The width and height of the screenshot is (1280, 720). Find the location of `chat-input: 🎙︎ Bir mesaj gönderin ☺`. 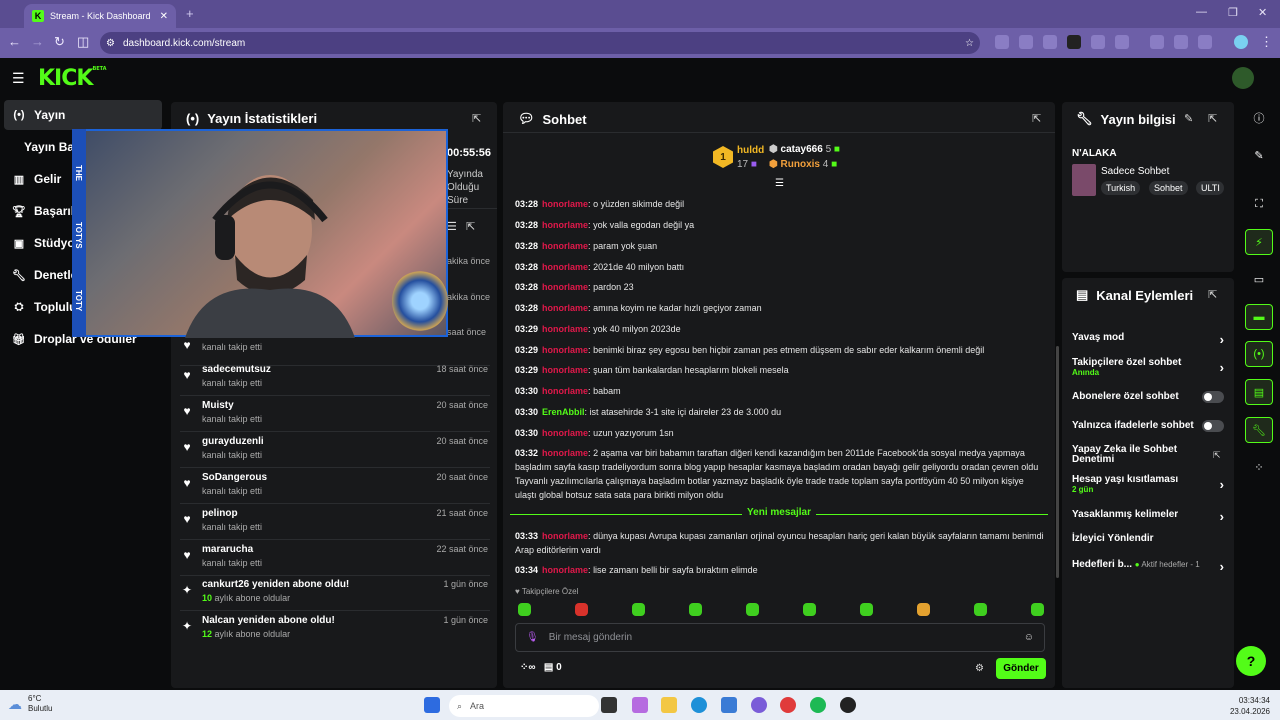

chat-input: 🎙︎ Bir mesaj gönderin ☺ is located at coordinates (780, 637).